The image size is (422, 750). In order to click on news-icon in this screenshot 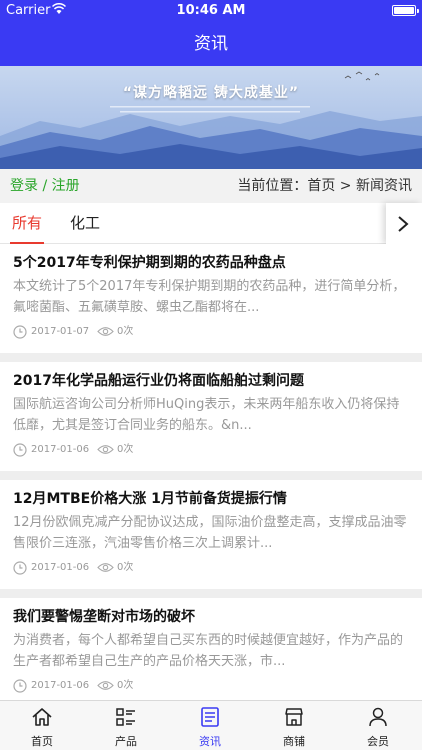, I will do `click(210, 717)`.